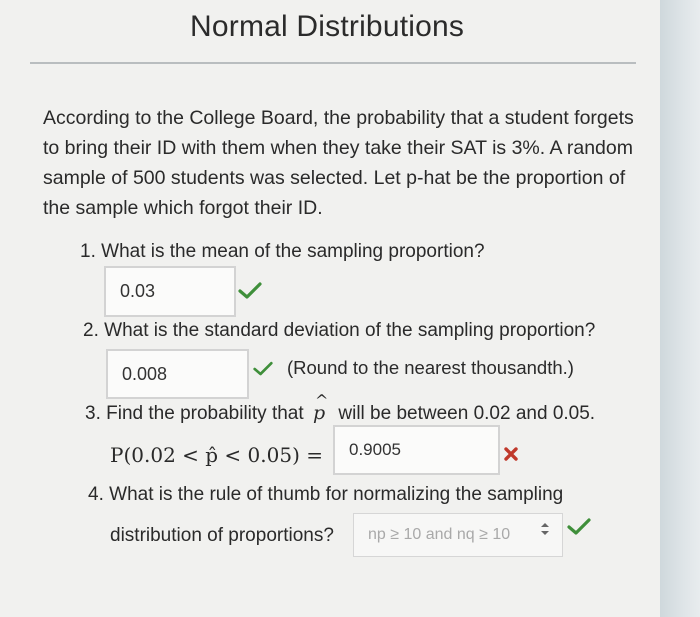  Describe the element at coordinates (680, 308) in the screenshot. I see `right-edge` at that location.